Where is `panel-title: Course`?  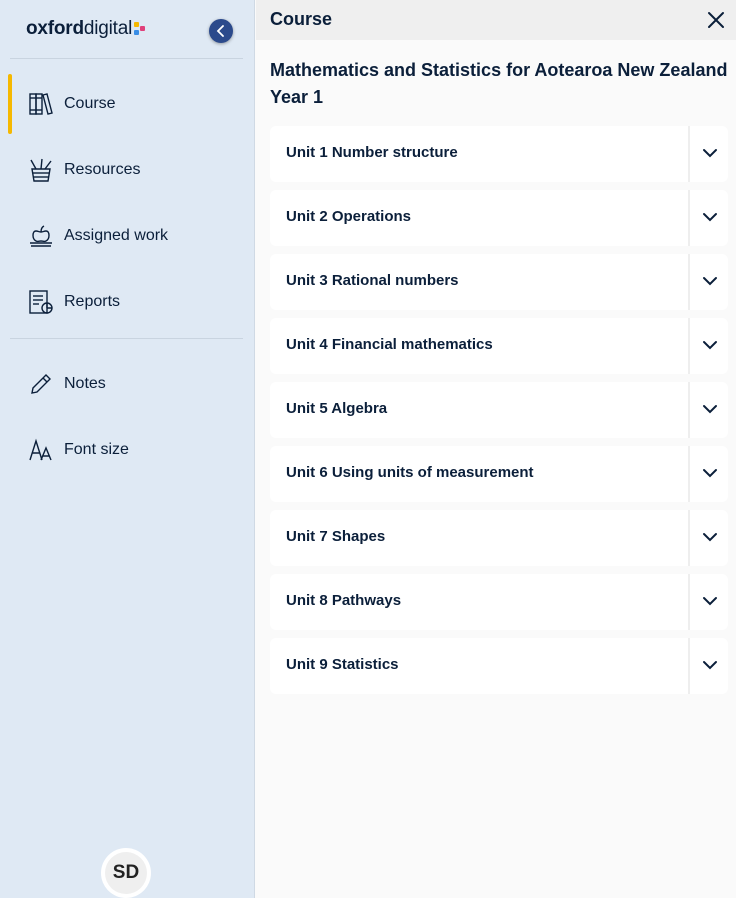 panel-title: Course is located at coordinates (301, 19).